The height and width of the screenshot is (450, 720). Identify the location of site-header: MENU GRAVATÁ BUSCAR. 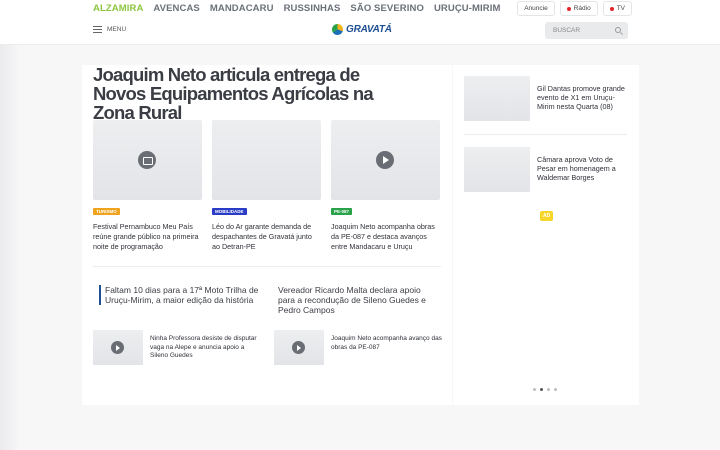
(360, 31).